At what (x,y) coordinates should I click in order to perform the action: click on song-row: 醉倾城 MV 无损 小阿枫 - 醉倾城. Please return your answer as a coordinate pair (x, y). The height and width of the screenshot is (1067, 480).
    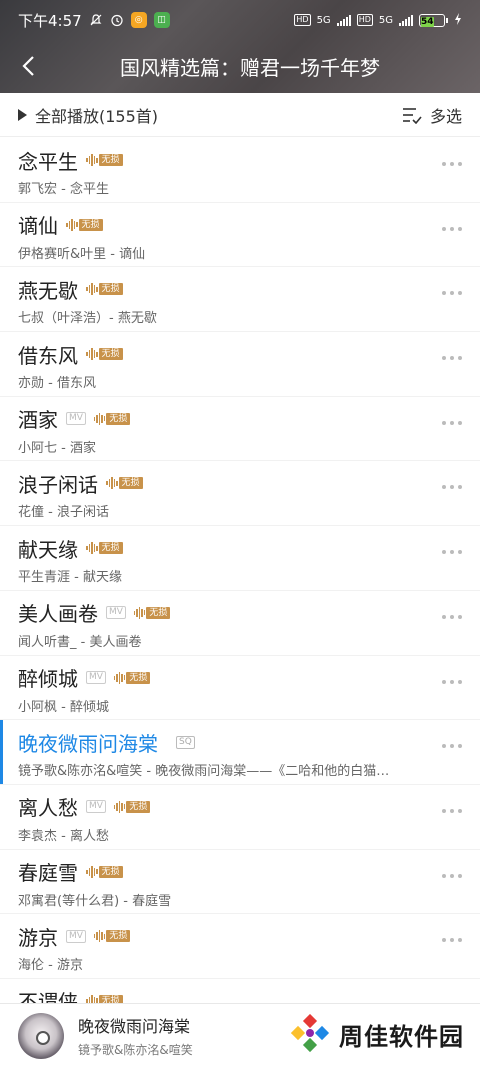
    Looking at the image, I should click on (240, 688).